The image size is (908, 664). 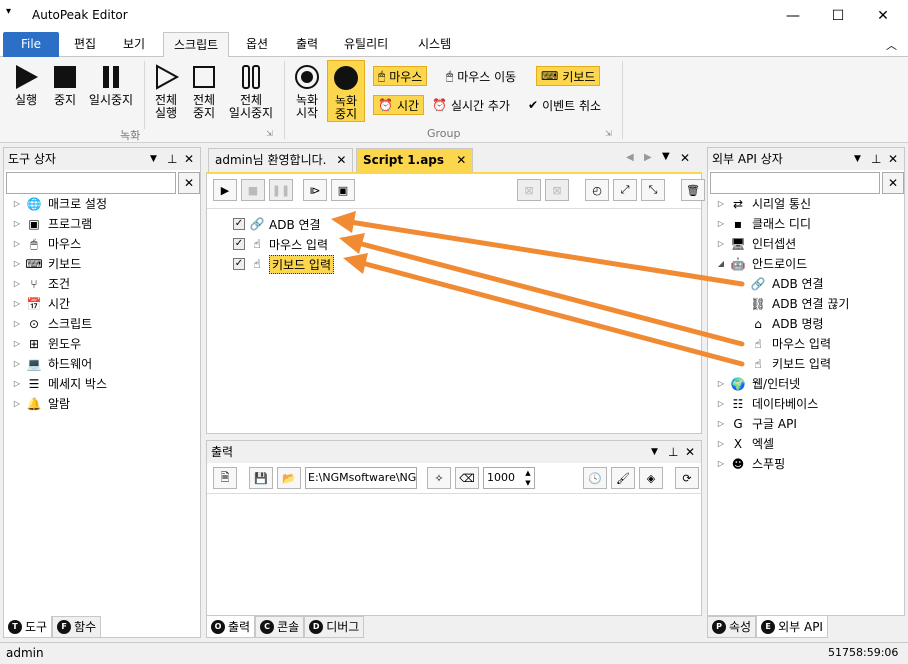 What do you see at coordinates (481, 76) in the screenshot?
I see `mouse-move-toggle: 🖱 마우스 이동` at bounding box center [481, 76].